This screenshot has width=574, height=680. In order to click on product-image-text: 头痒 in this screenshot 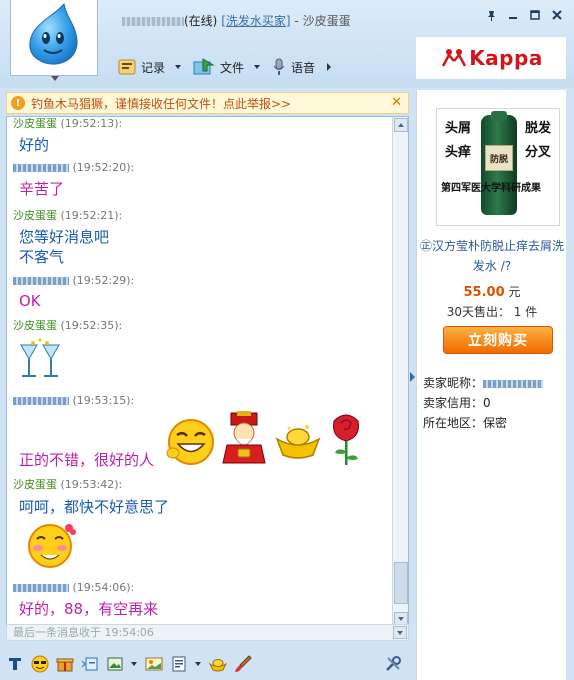, I will do `click(458, 152)`.